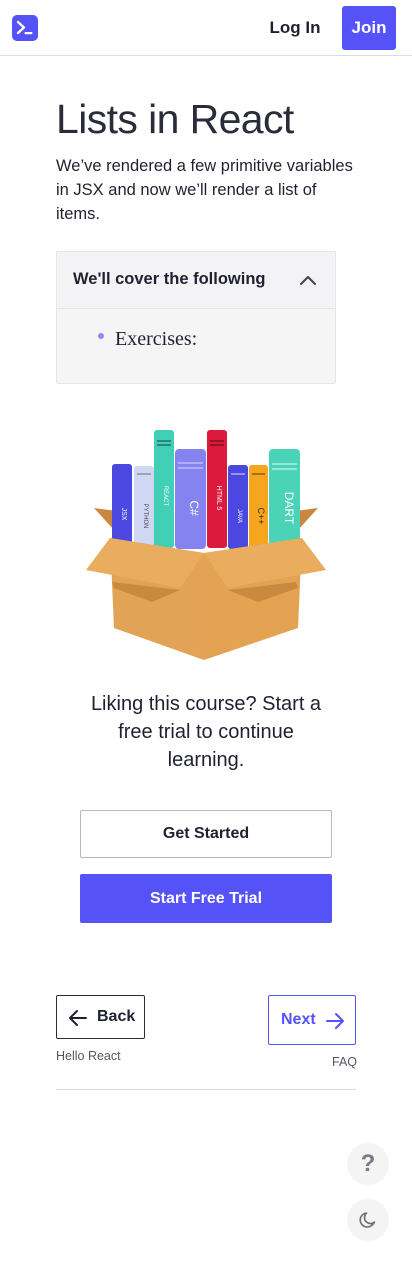 This screenshot has height=1272, width=412. I want to click on page-title: Lists in React, so click(175, 119).